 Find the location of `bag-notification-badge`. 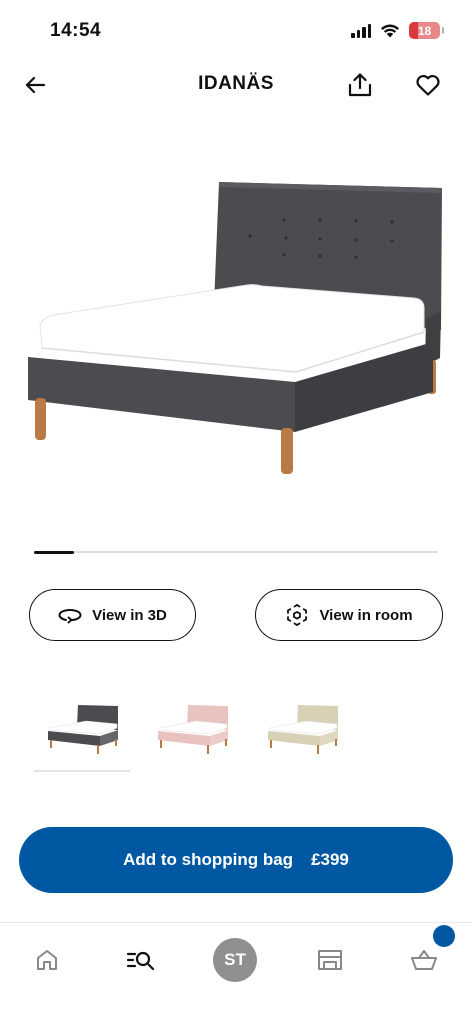

bag-notification-badge is located at coordinates (444, 936).